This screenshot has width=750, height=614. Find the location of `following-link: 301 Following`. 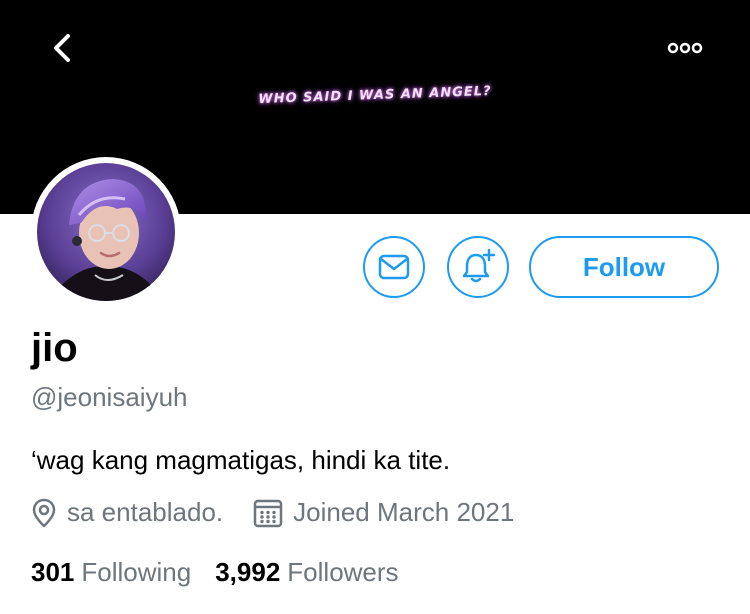

following-link: 301 Following is located at coordinates (111, 572).